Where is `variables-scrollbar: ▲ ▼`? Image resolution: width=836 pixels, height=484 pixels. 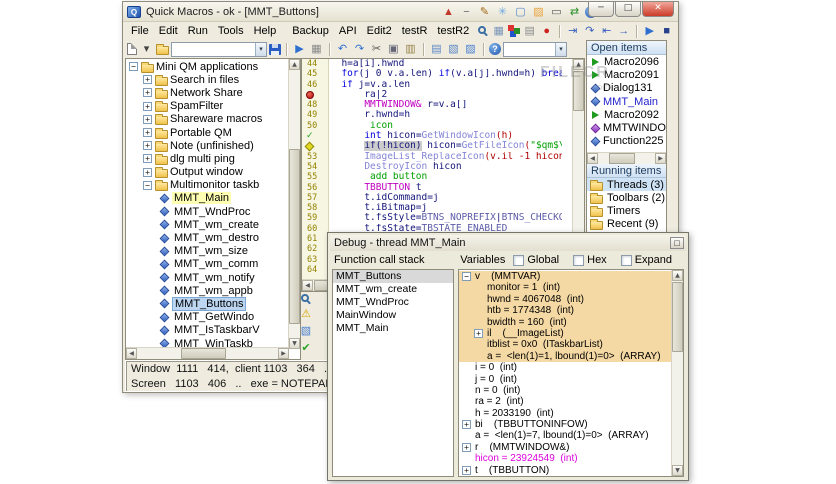 variables-scrollbar: ▲ ▼ is located at coordinates (677, 373).